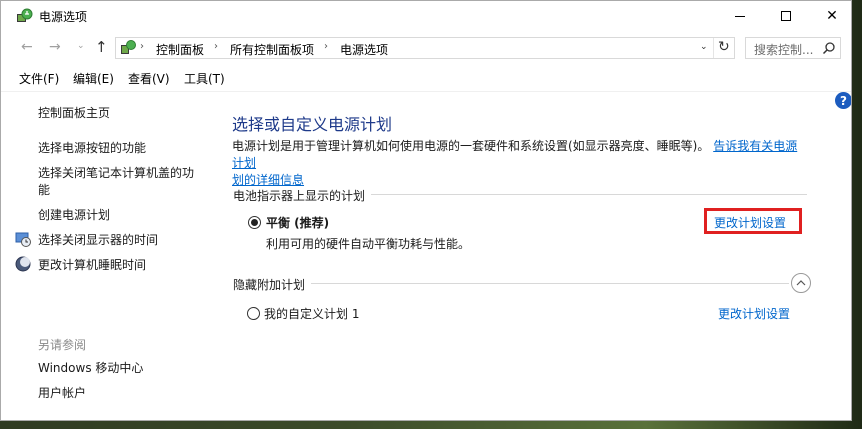 The height and width of the screenshot is (429, 862). What do you see at coordinates (27, 47) in the screenshot?
I see `back-arrow-icon: ←` at bounding box center [27, 47].